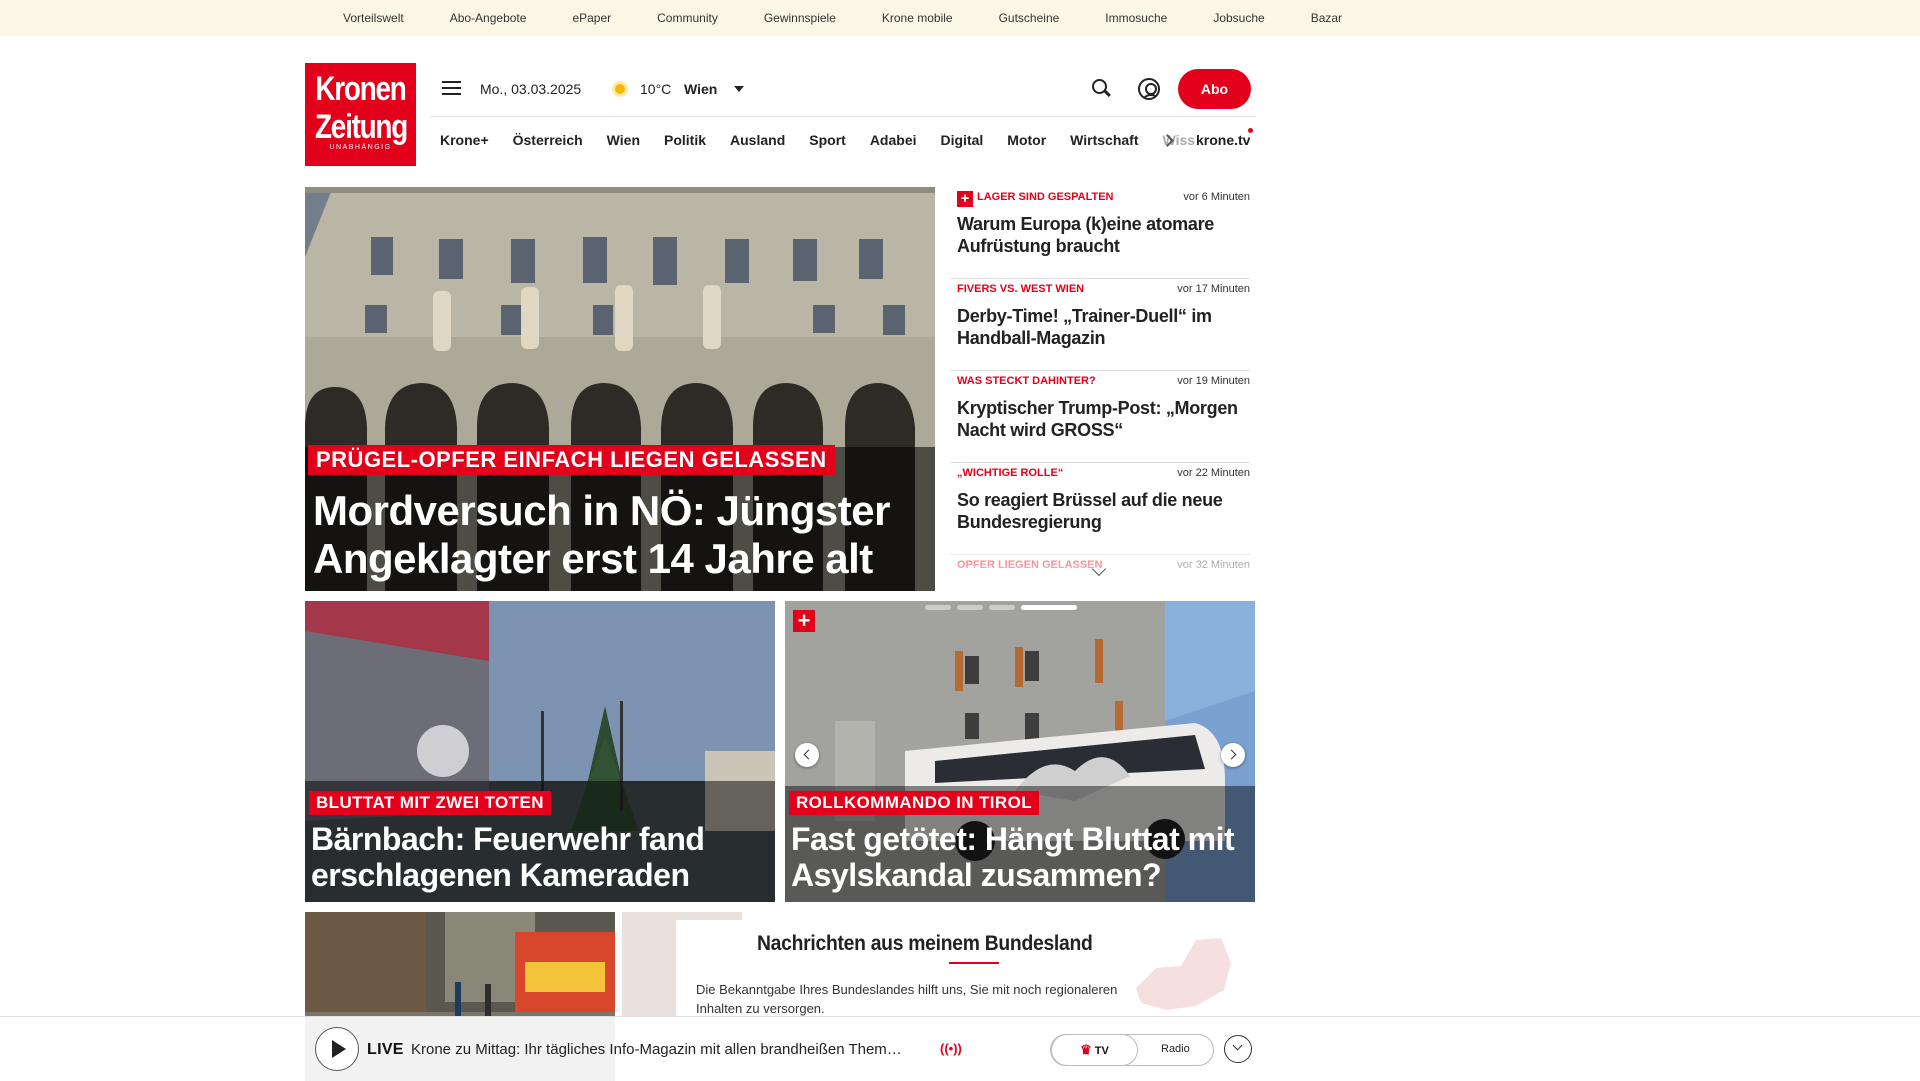  I want to click on user-icon, so click(1149, 89).